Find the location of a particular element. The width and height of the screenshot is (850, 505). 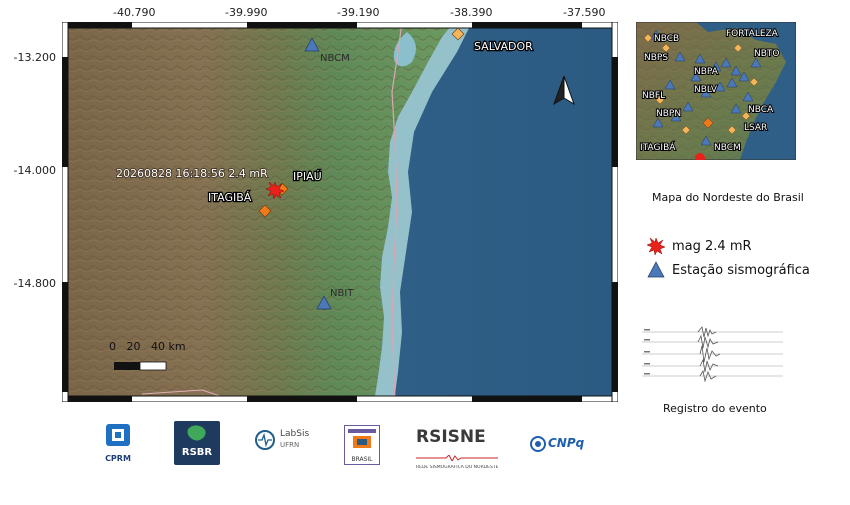

legend: mag 2.4 mR Estação sismográfica is located at coordinates (736, 258).